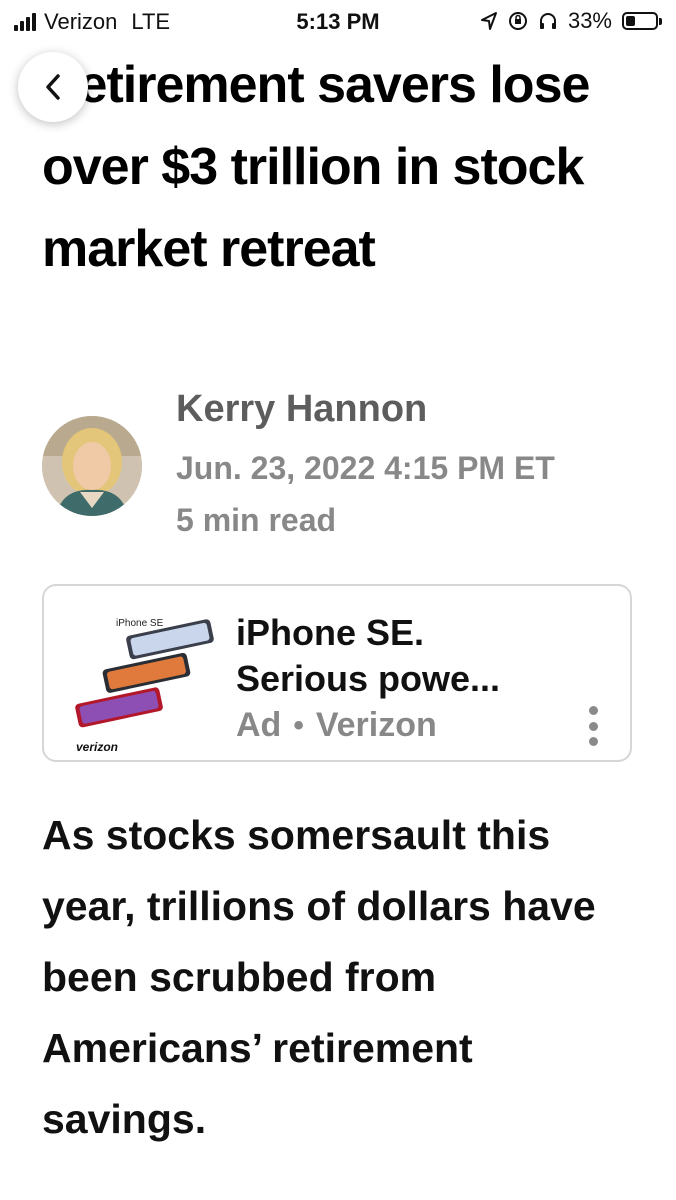 The width and height of the screenshot is (676, 1200). I want to click on ad-meta: Ad • Verizon, so click(336, 725).